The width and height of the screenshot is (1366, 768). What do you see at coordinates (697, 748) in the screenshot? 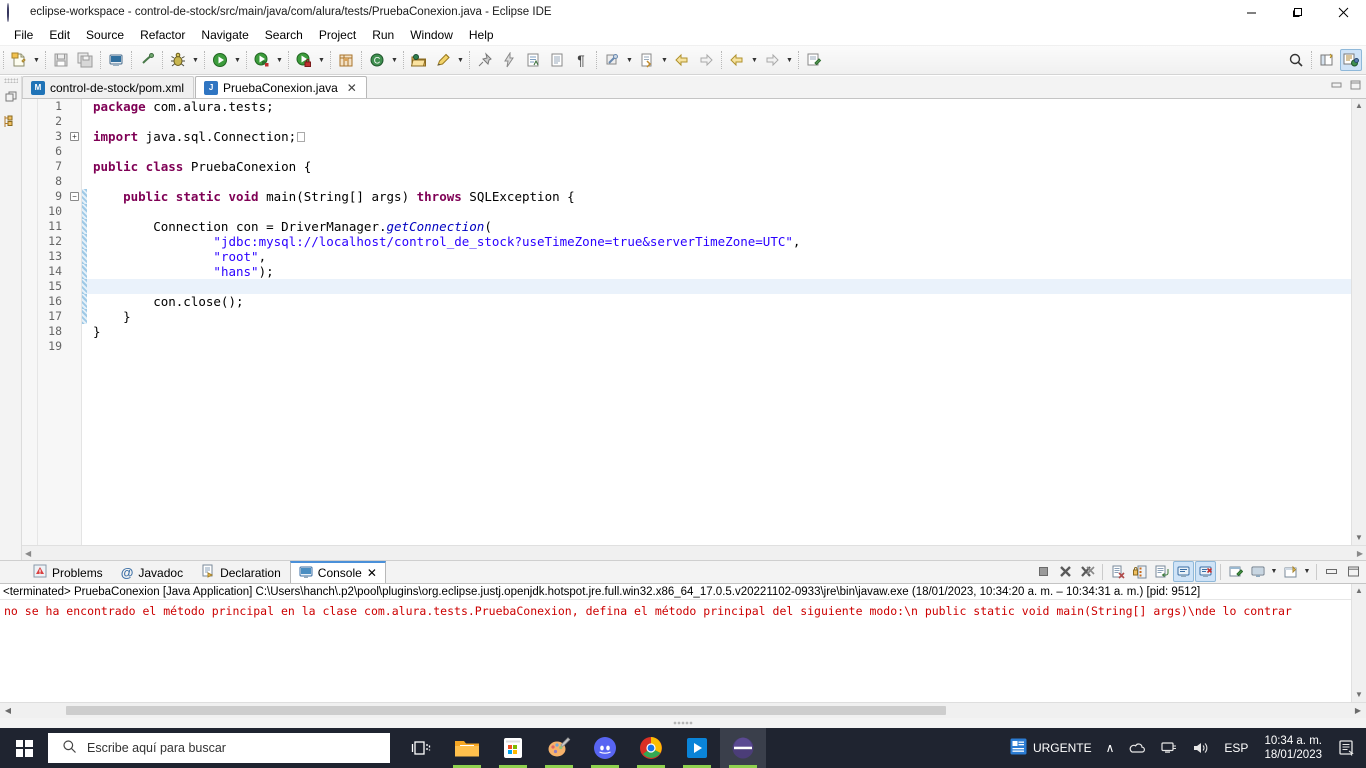
I see `movies-tv-icon` at bounding box center [697, 748].